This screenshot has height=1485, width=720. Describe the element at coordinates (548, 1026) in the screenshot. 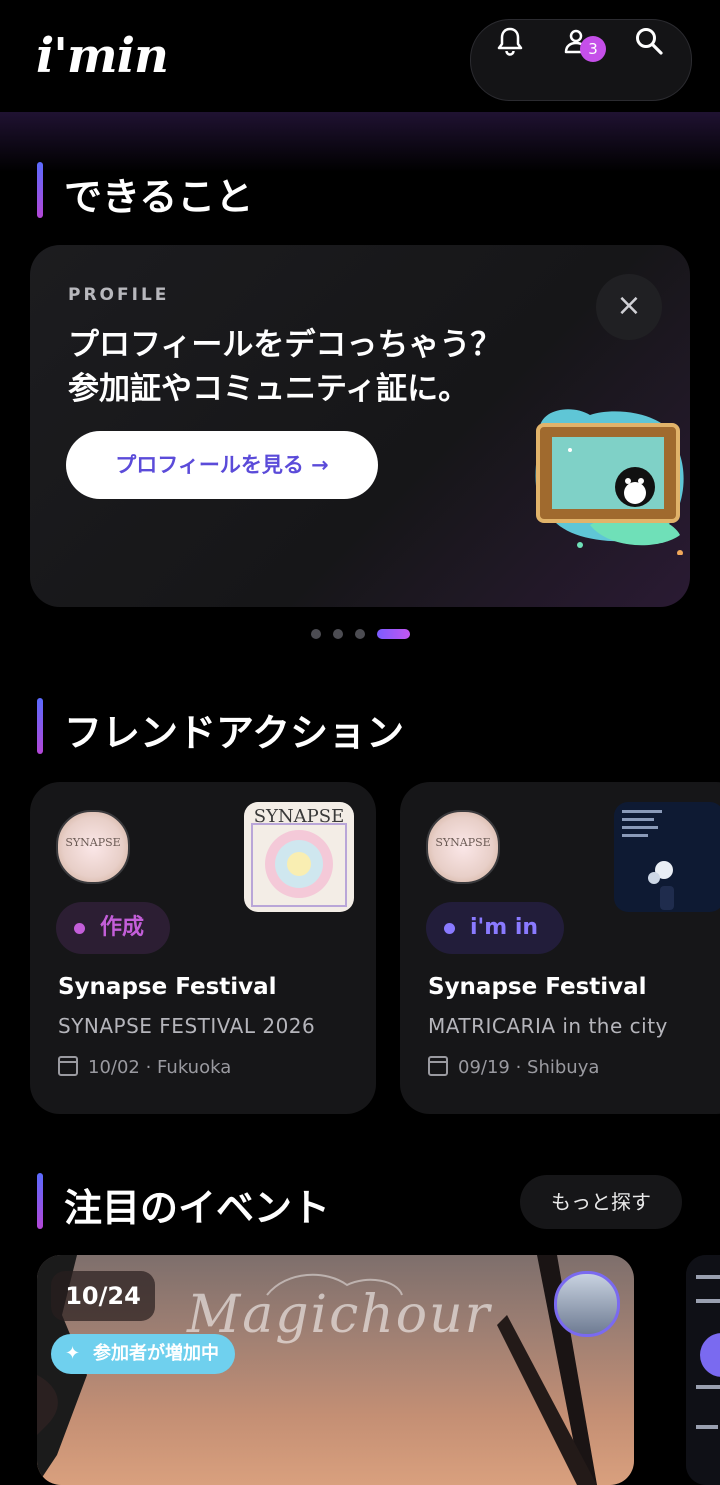

I see `event-subtitle: MATRICARIA in the city` at that location.